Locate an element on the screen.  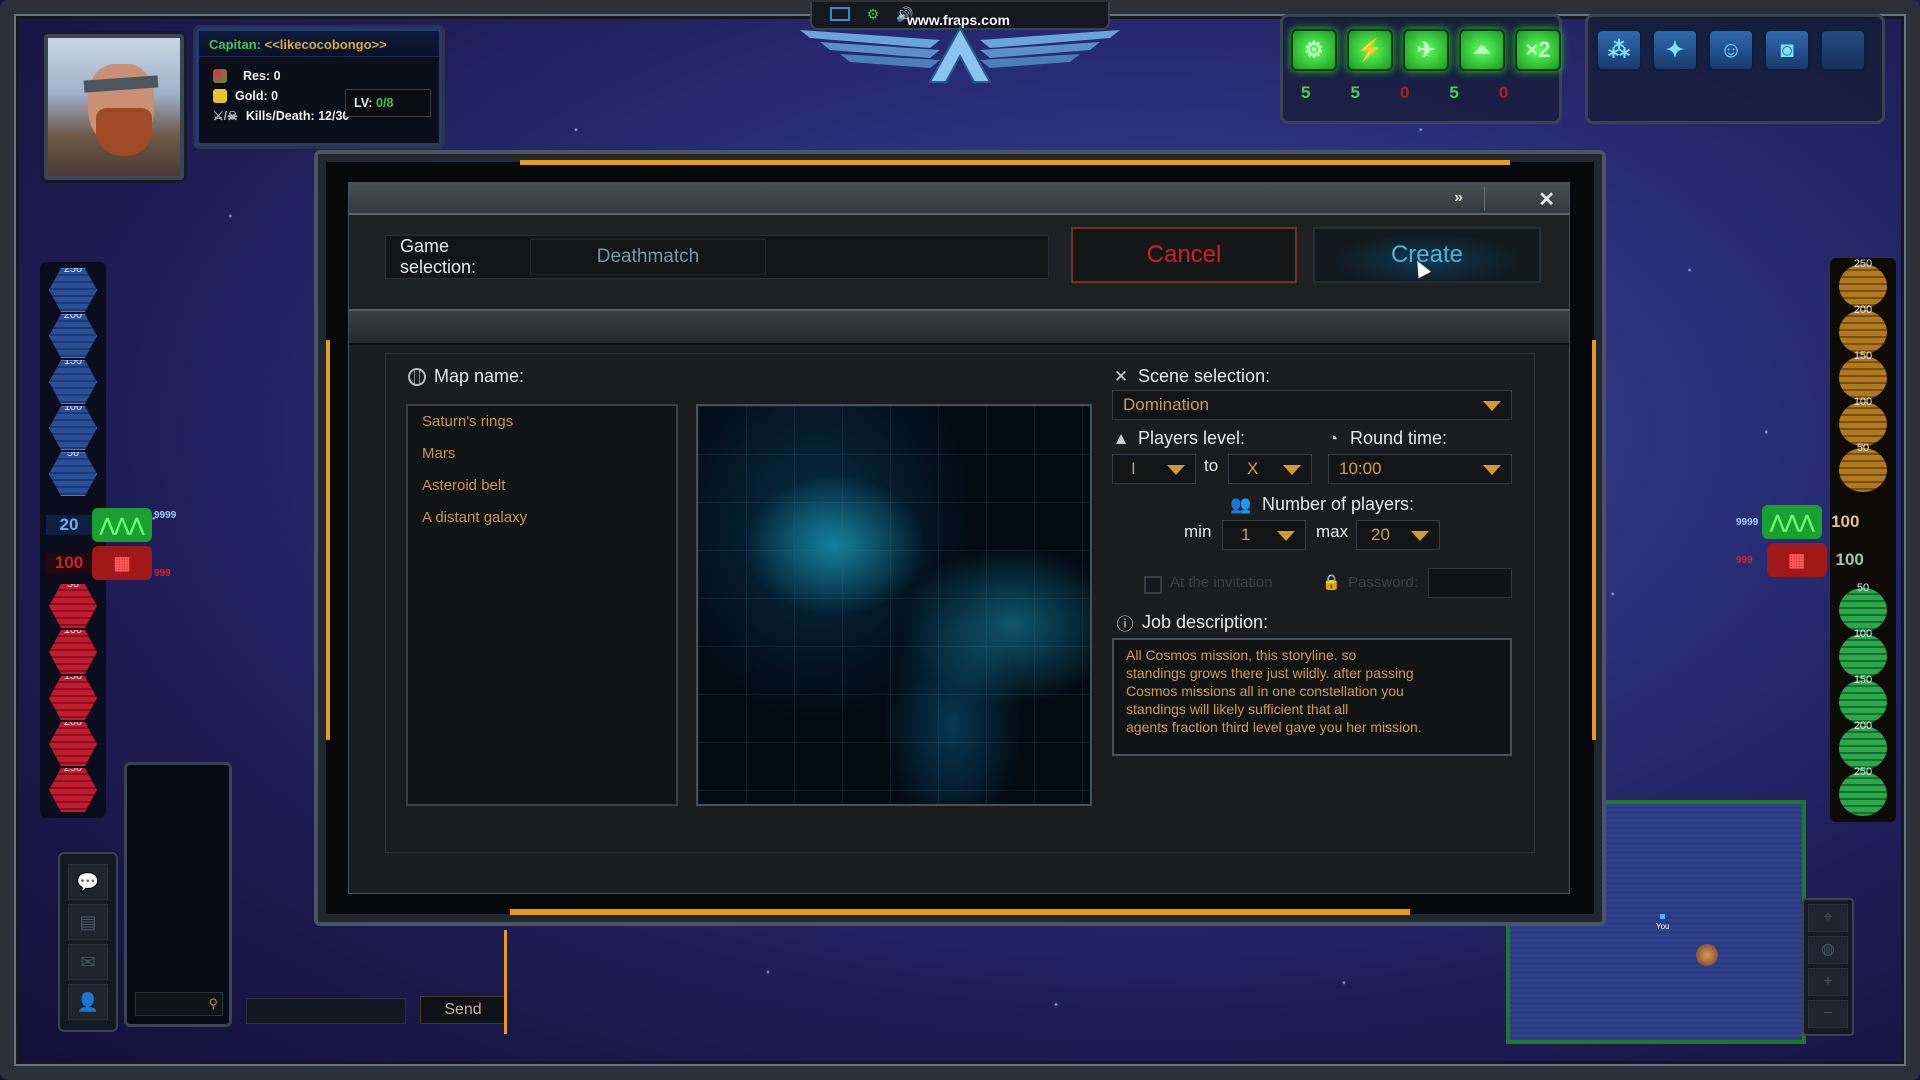
target-ship-icon: ✦ is located at coordinates (1675, 50).